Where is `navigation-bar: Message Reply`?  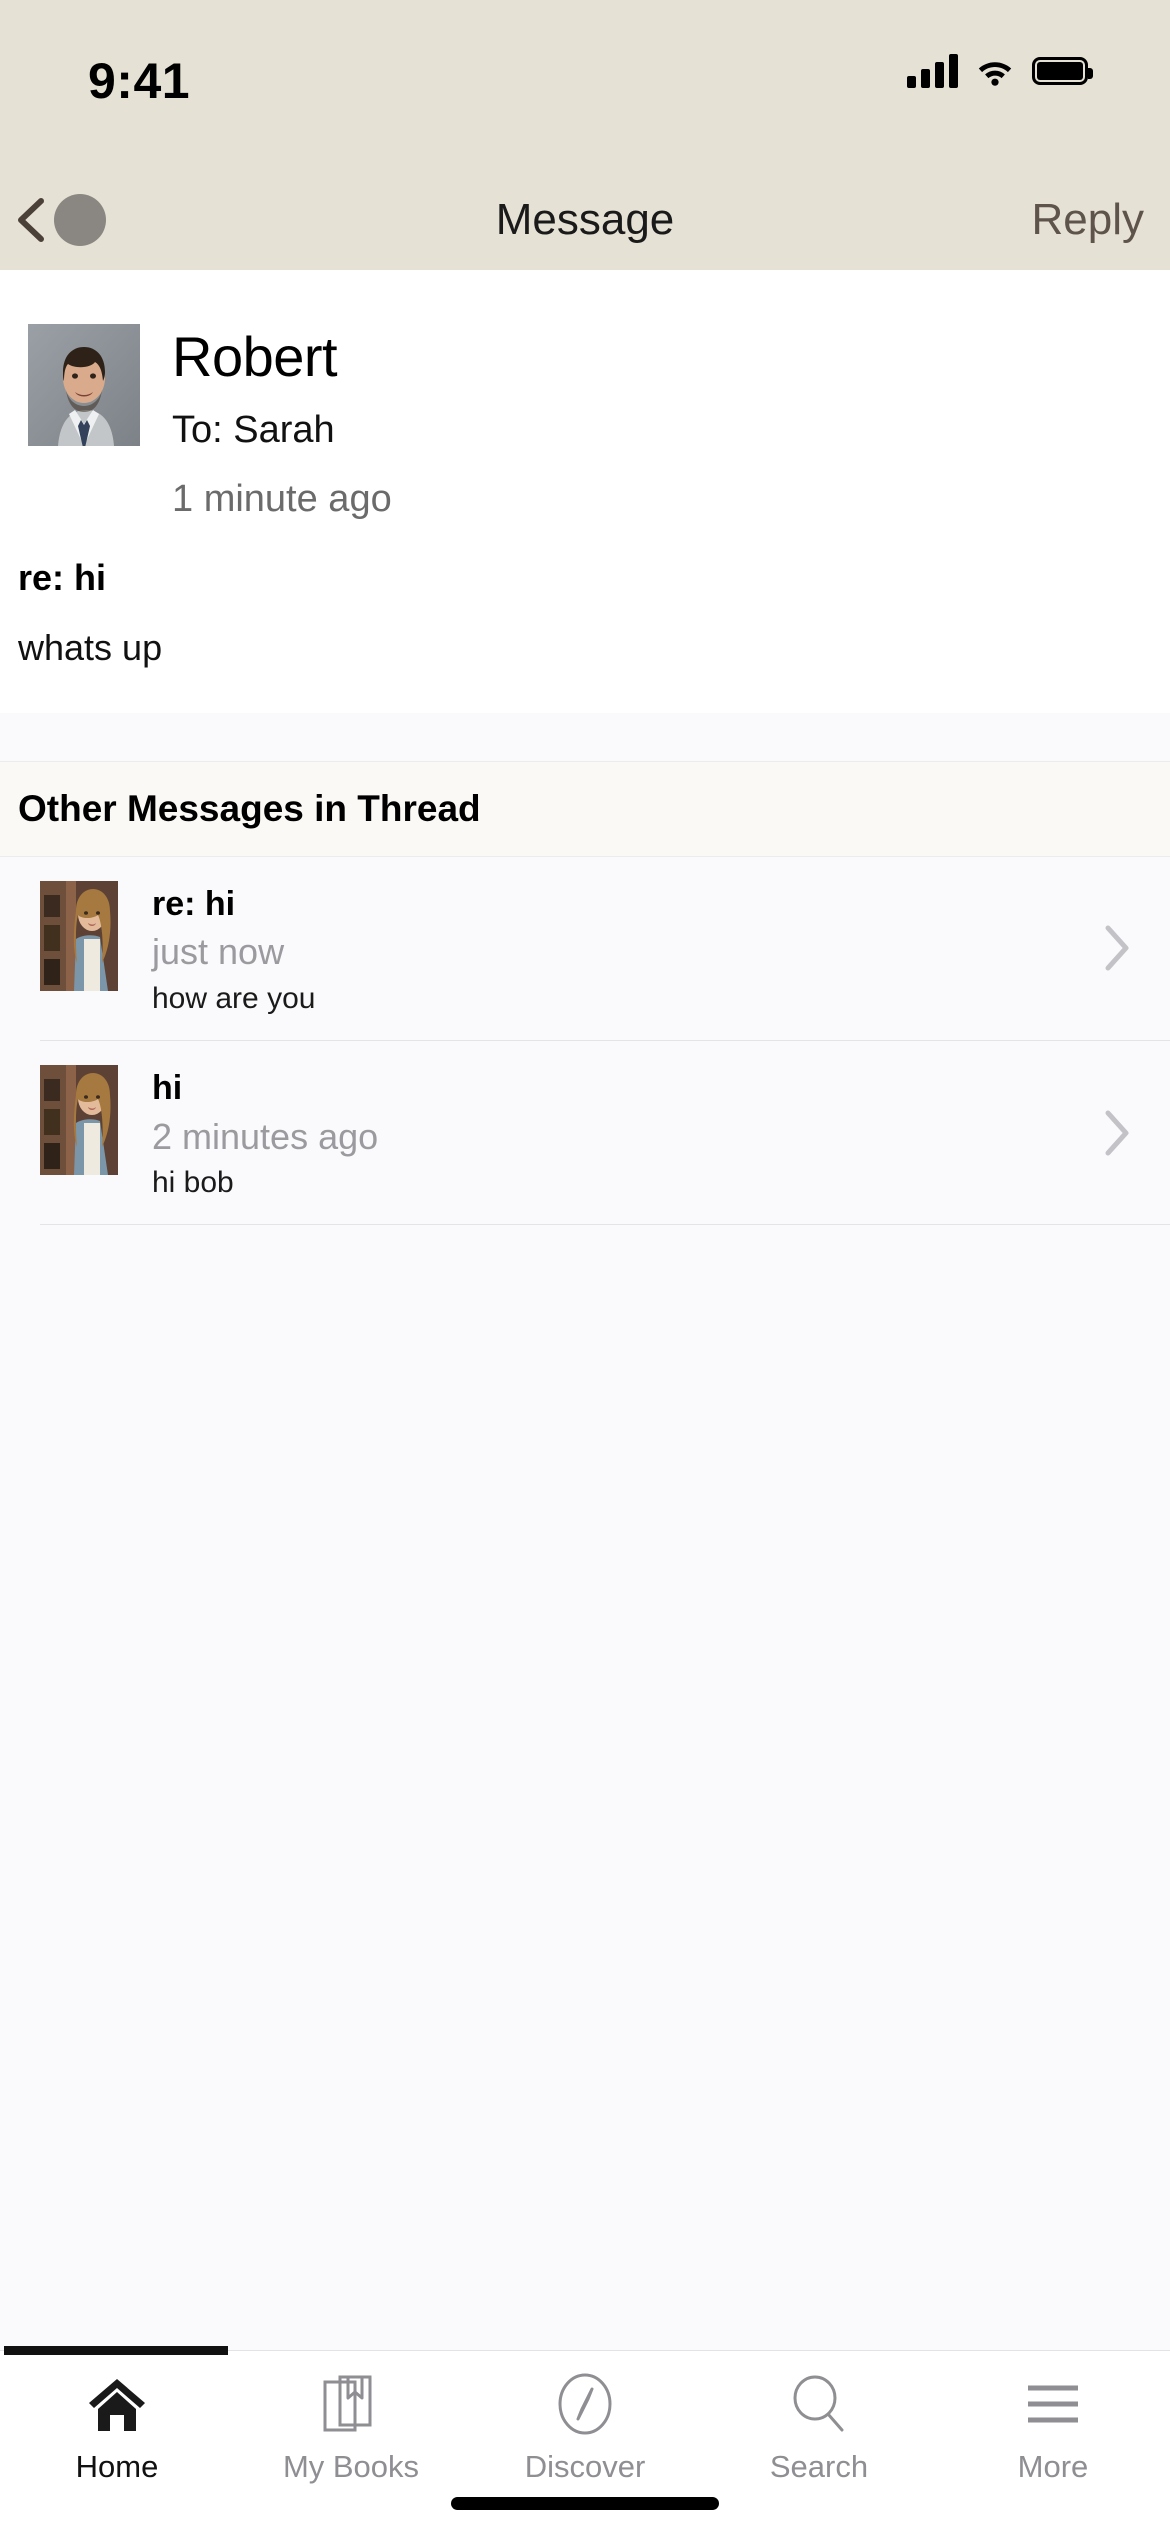
navigation-bar: Message Reply is located at coordinates (585, 220).